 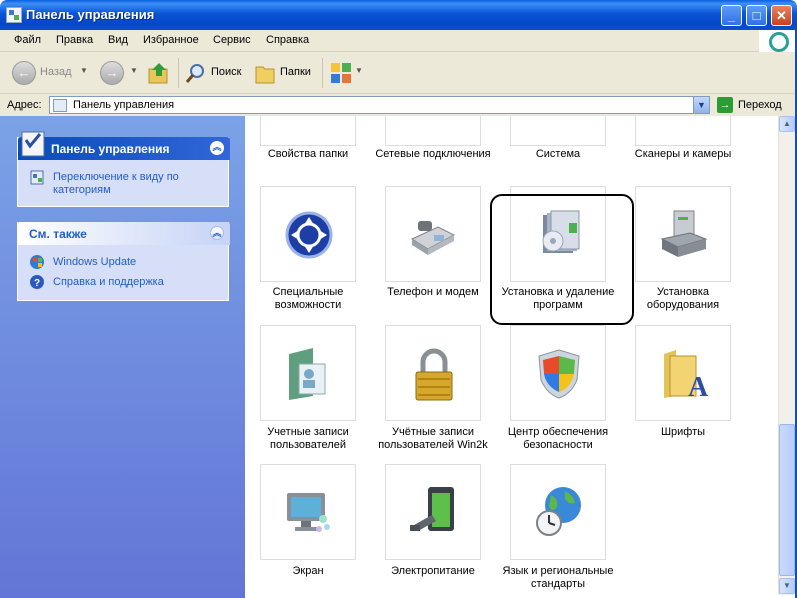 I want to click on win2k-user-accounts-tile, so click(x=433, y=373).